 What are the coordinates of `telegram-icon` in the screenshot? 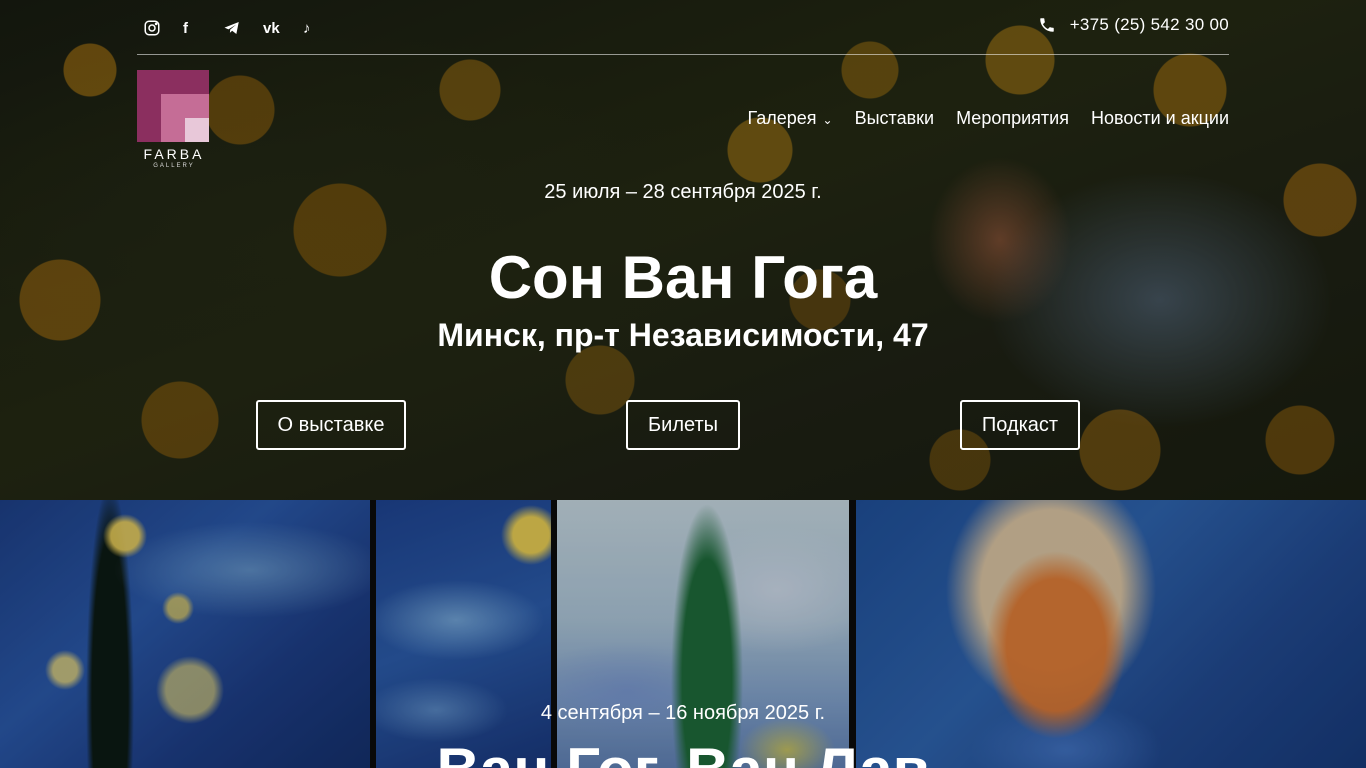 It's located at (243, 28).